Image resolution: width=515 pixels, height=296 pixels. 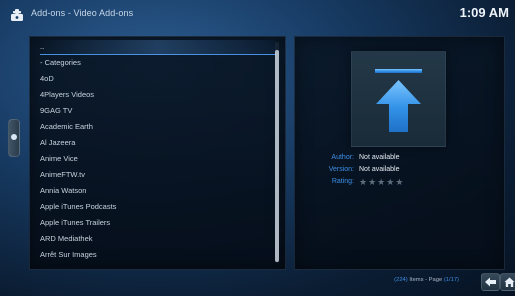 I want to click on list-item: Apple iTunes Podcasts, so click(x=158, y=207).